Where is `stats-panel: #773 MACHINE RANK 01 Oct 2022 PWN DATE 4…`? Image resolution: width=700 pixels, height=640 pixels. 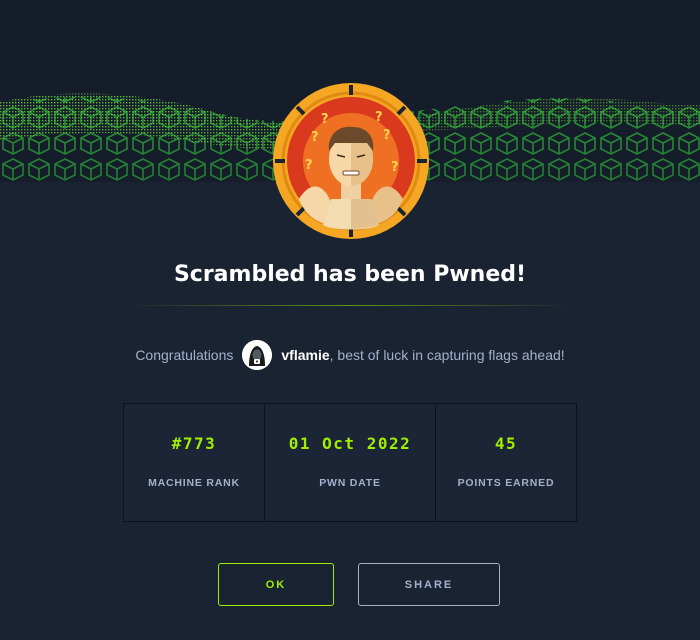 stats-panel: #773 MACHINE RANK 01 Oct 2022 PWN DATE 4… is located at coordinates (350, 462).